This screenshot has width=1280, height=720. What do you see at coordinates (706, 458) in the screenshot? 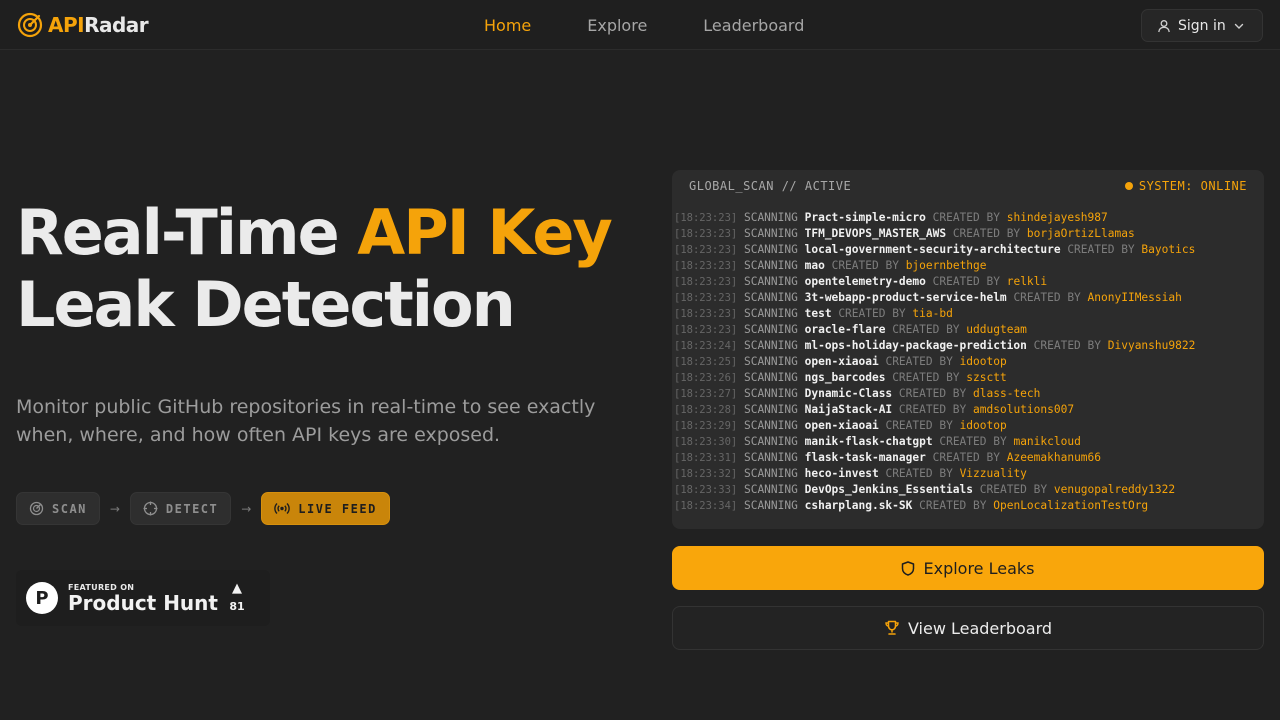
I see `log-timestamp: [18:23:31]` at bounding box center [706, 458].